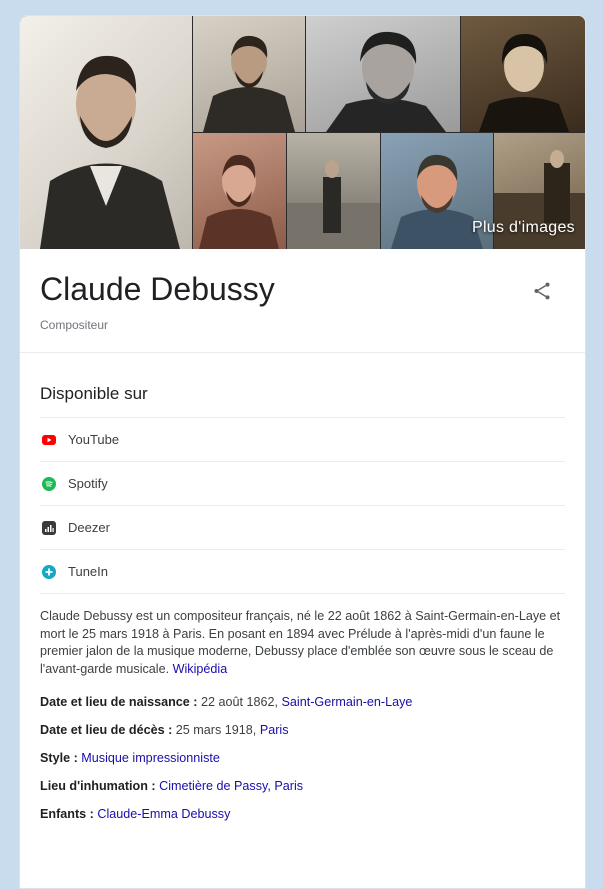 This screenshot has height=889, width=603. Describe the element at coordinates (157, 289) in the screenshot. I see `page-title: Claude Debussy` at that location.